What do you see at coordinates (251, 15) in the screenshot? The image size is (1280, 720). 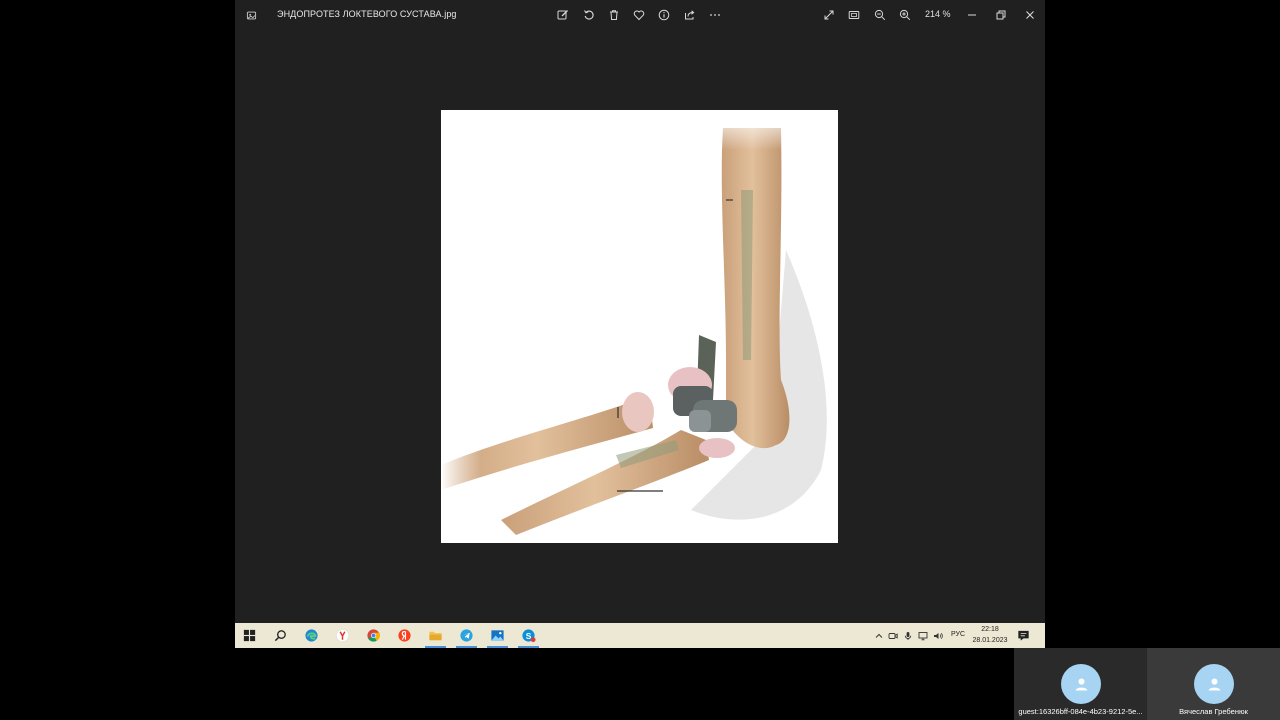 I see `photos-app-icon` at bounding box center [251, 15].